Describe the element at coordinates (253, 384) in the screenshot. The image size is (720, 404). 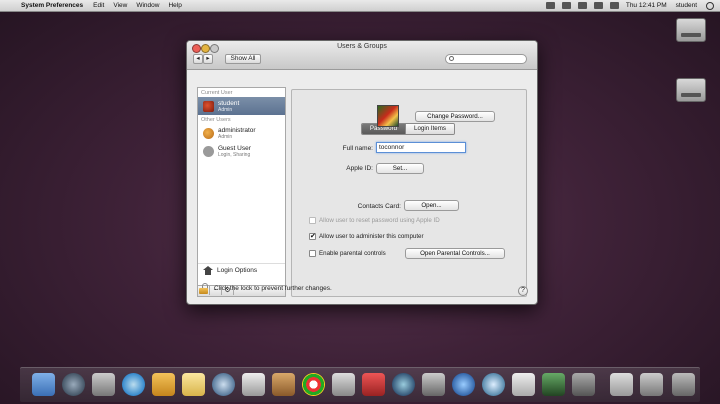
I see `photos-icon` at that location.